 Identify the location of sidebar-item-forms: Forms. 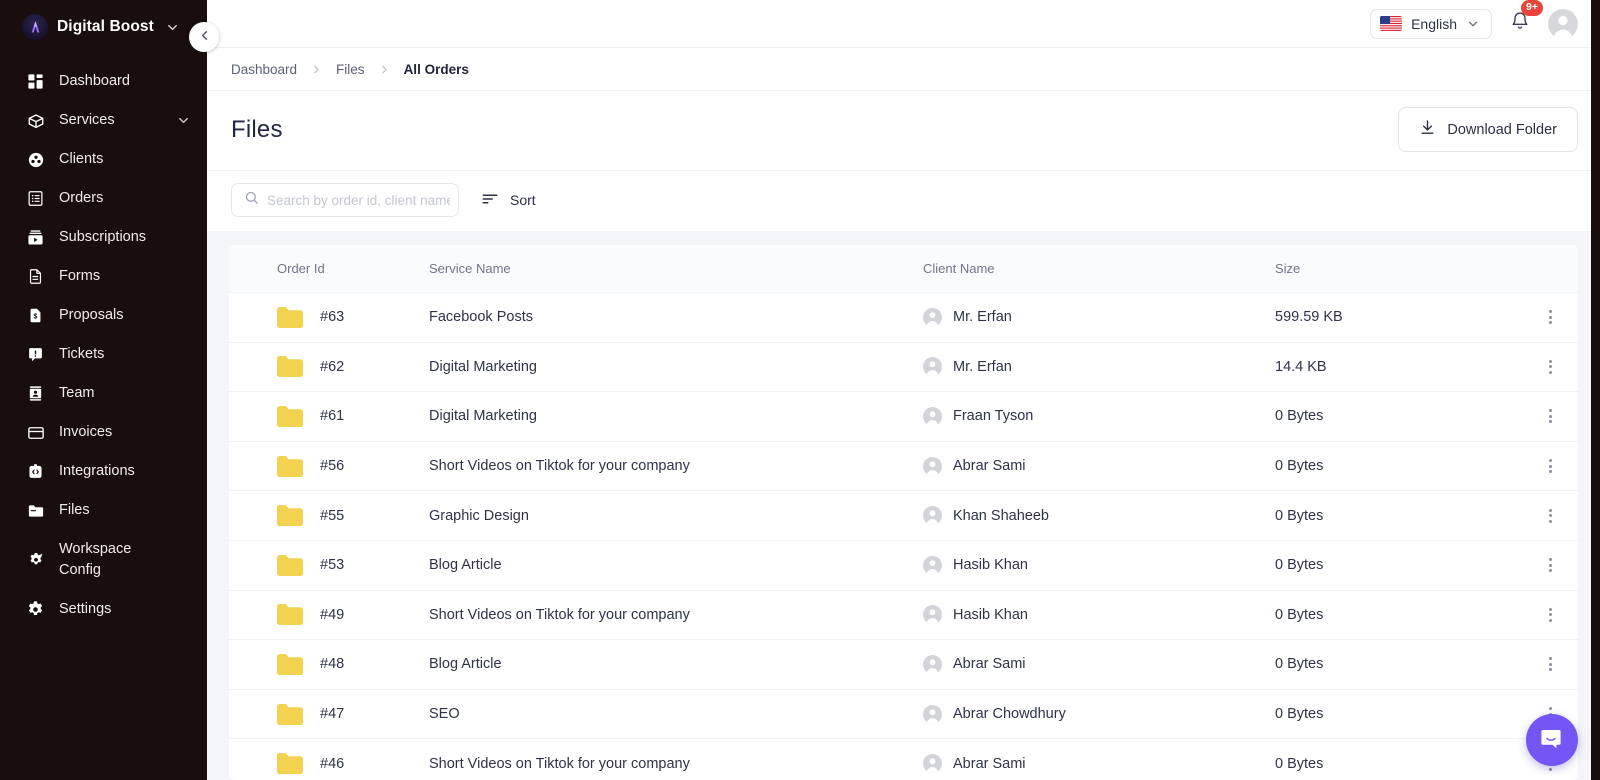
(103, 276).